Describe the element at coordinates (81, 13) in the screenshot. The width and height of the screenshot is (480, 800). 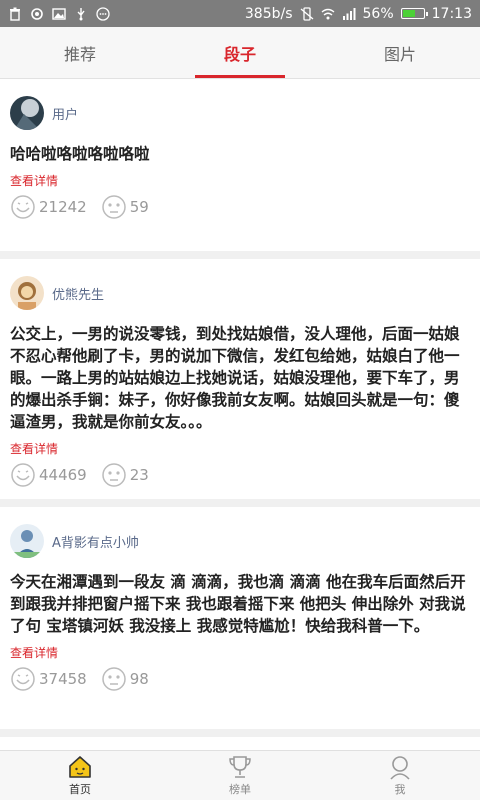
I see `usb-icon` at that location.